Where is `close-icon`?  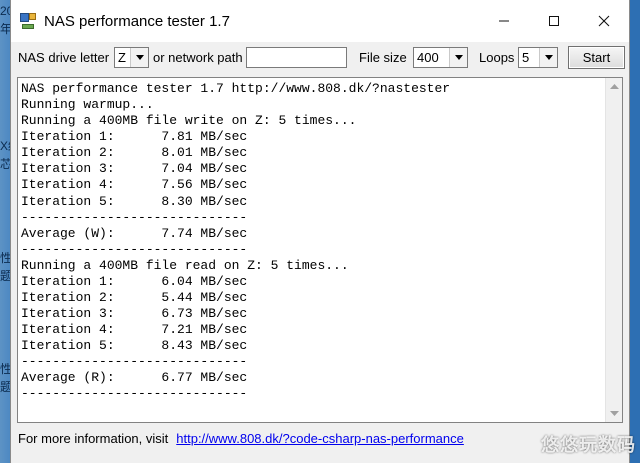 close-icon is located at coordinates (604, 21).